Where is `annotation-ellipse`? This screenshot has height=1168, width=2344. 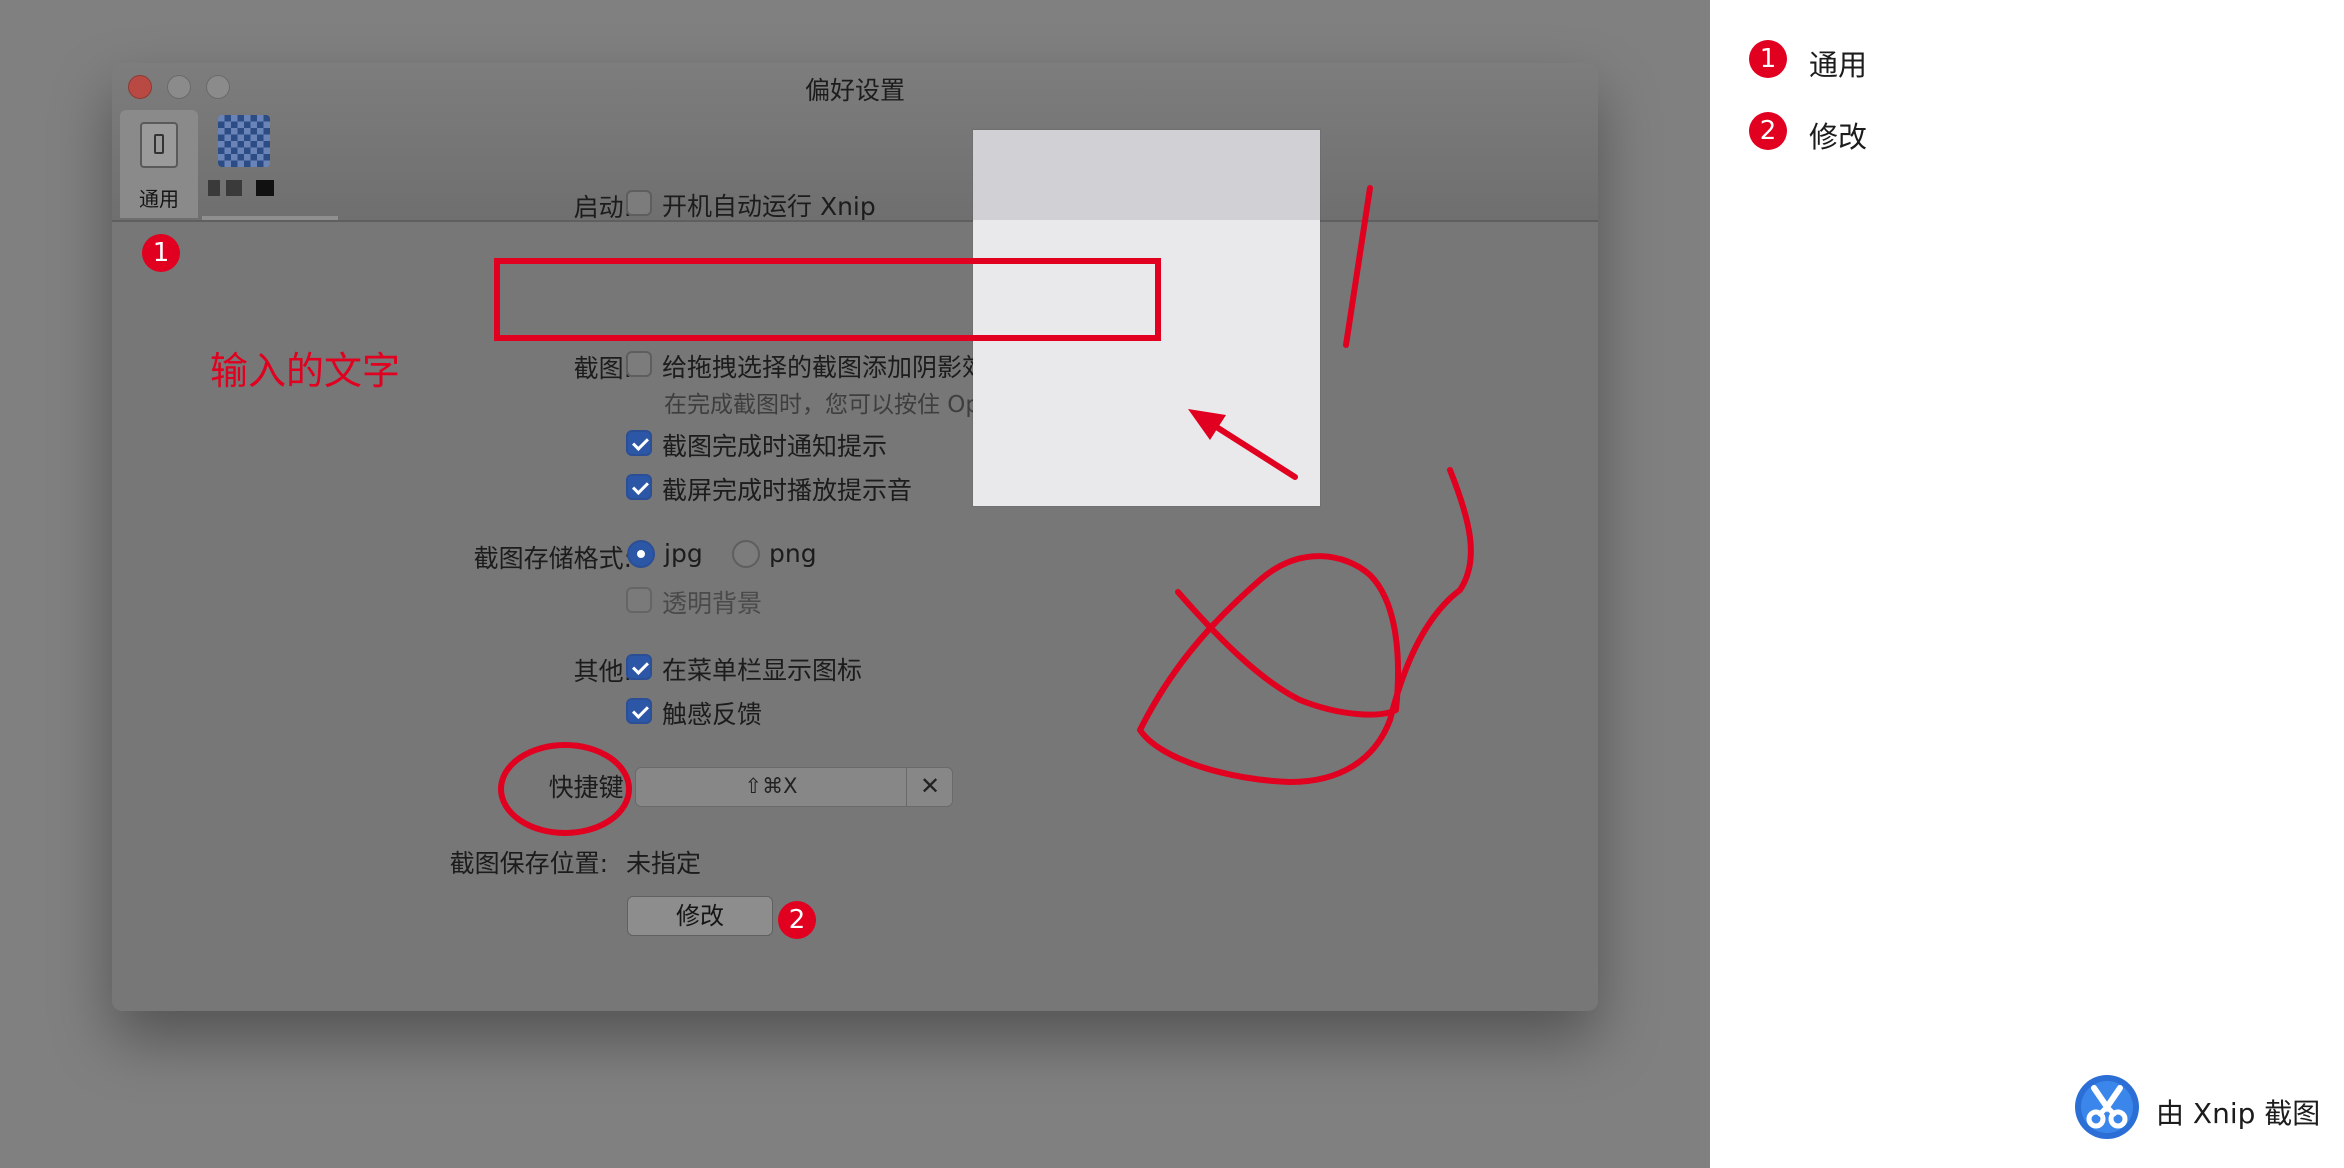
annotation-ellipse is located at coordinates (565, 789).